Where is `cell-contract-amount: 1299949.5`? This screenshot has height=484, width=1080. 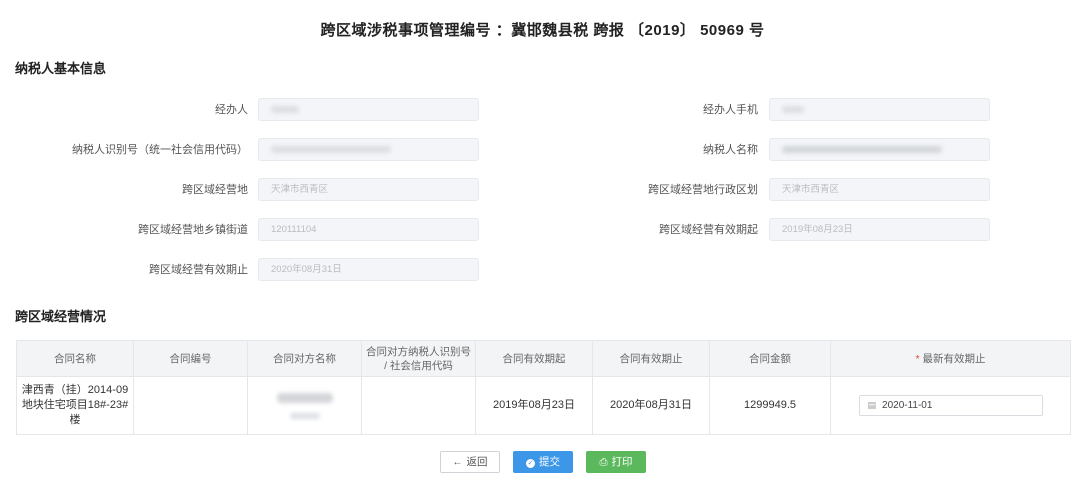
cell-contract-amount: 1299949.5 is located at coordinates (770, 405).